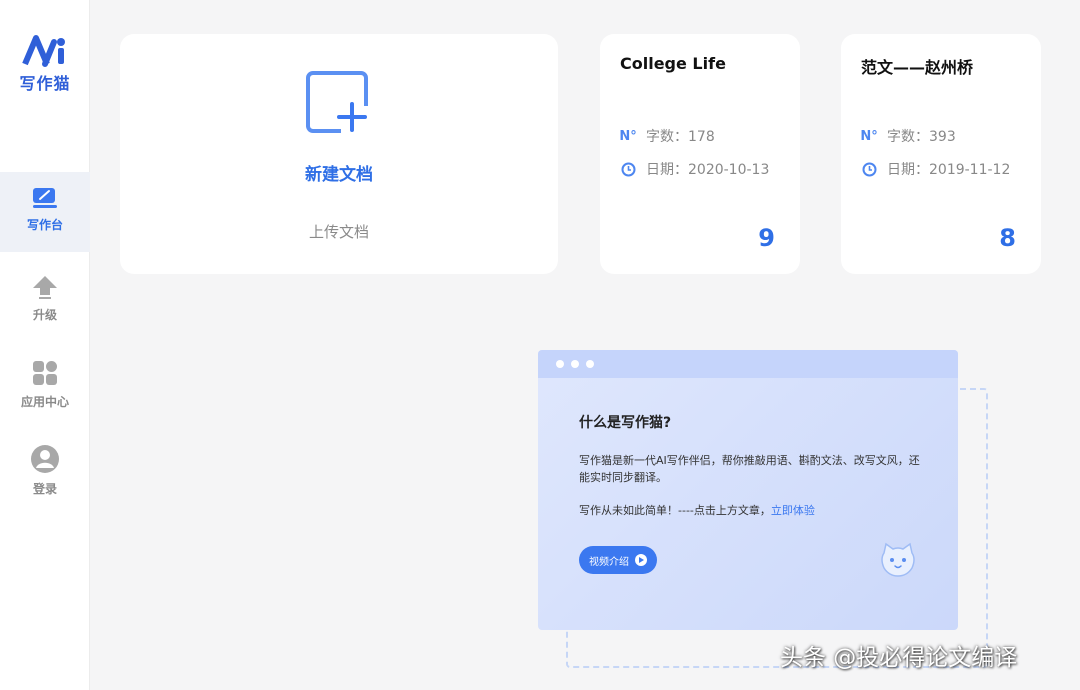  I want to click on new-document-label: 新建文档, so click(339, 172).